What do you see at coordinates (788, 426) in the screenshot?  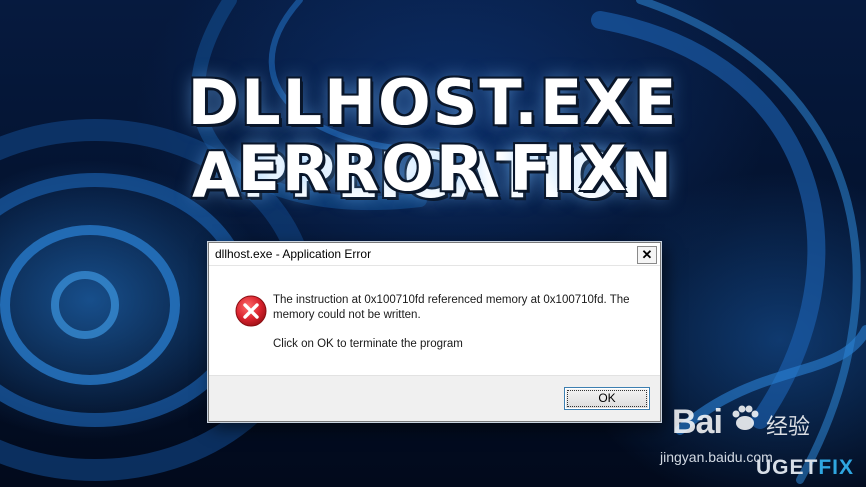 I see `baidu-jingyan-label: 经验` at bounding box center [788, 426].